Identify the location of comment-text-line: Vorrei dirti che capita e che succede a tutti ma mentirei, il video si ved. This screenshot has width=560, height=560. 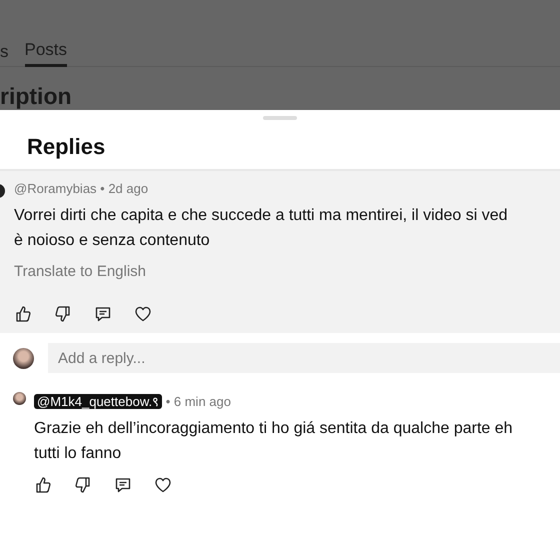
(261, 216).